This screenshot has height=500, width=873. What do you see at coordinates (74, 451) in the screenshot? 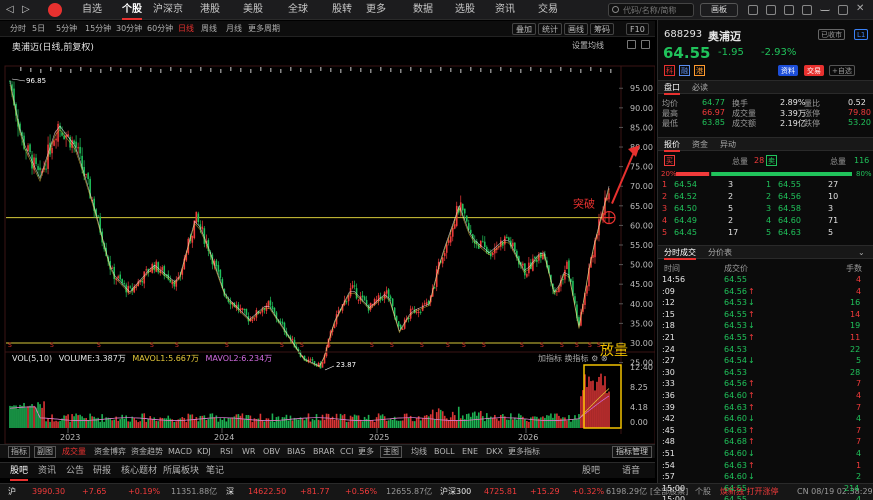
I see `indicator-item-active: 成交量` at bounding box center [74, 451].